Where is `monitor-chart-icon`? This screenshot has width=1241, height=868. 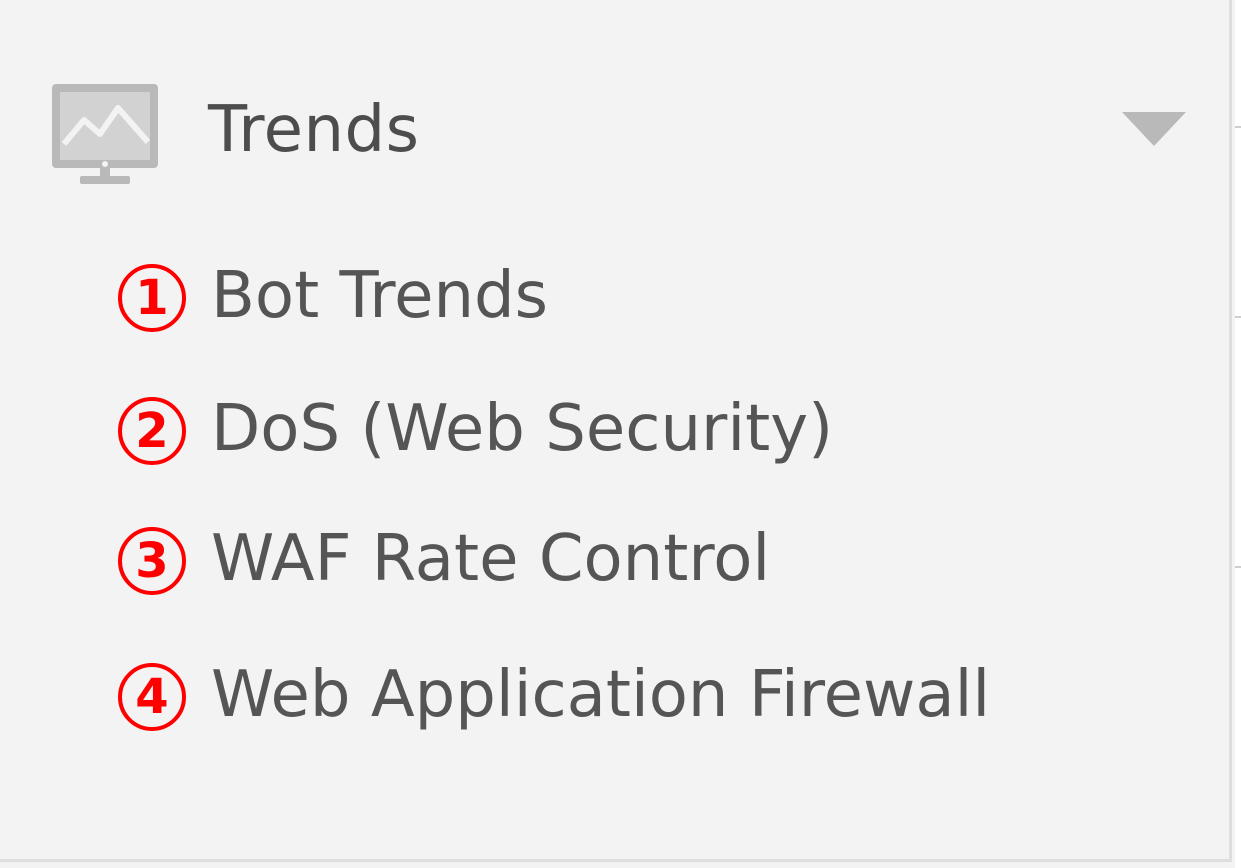
monitor-chart-icon is located at coordinates (105, 134).